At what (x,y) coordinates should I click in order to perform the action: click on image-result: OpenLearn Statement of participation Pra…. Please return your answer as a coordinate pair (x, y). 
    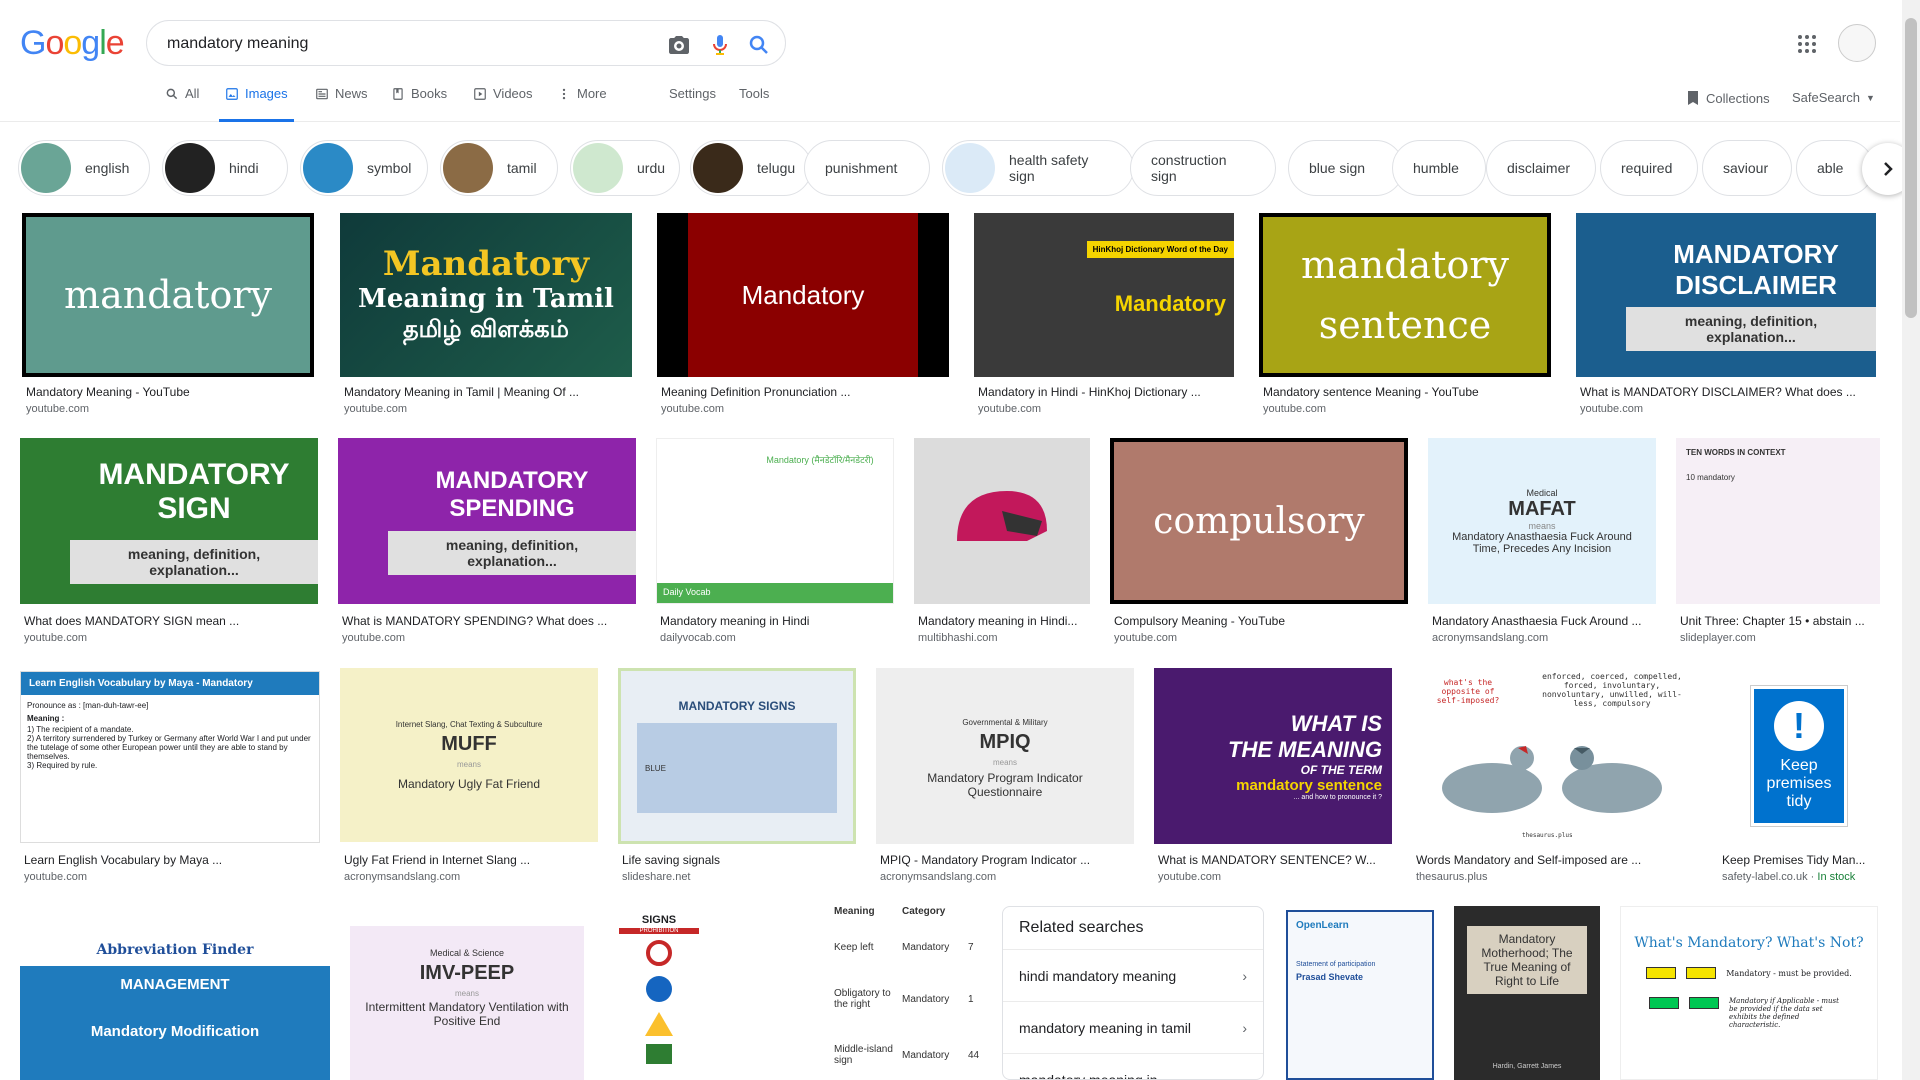
    Looking at the image, I should click on (1360, 995).